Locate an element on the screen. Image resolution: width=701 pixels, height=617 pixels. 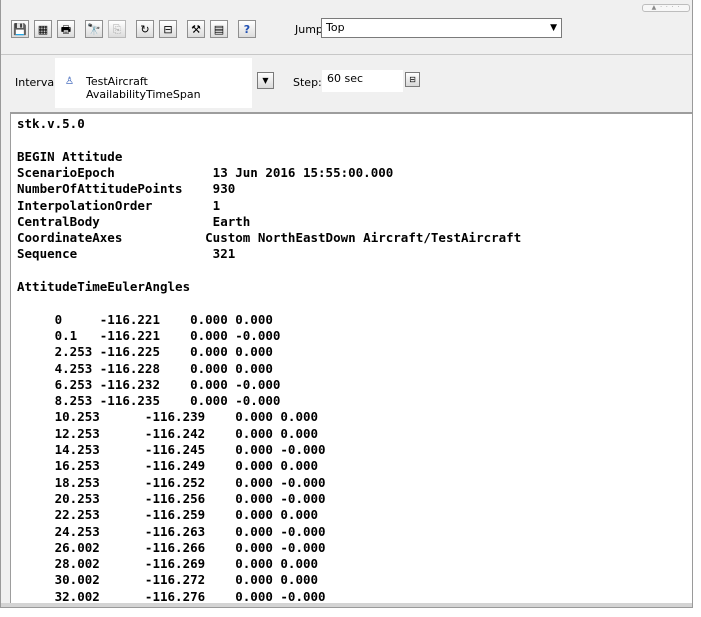
report-line: 0.1 -116.221 0.000 -0.000 is located at coordinates (149, 335).